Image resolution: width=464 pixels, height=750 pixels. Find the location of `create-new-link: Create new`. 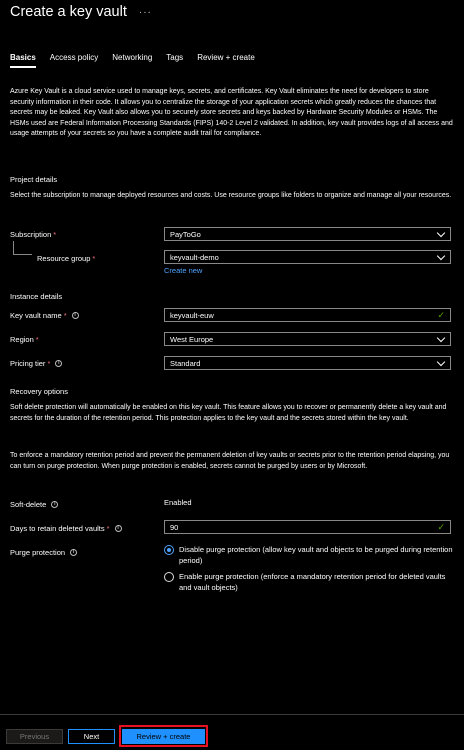

create-new-link: Create new is located at coordinates (183, 270).